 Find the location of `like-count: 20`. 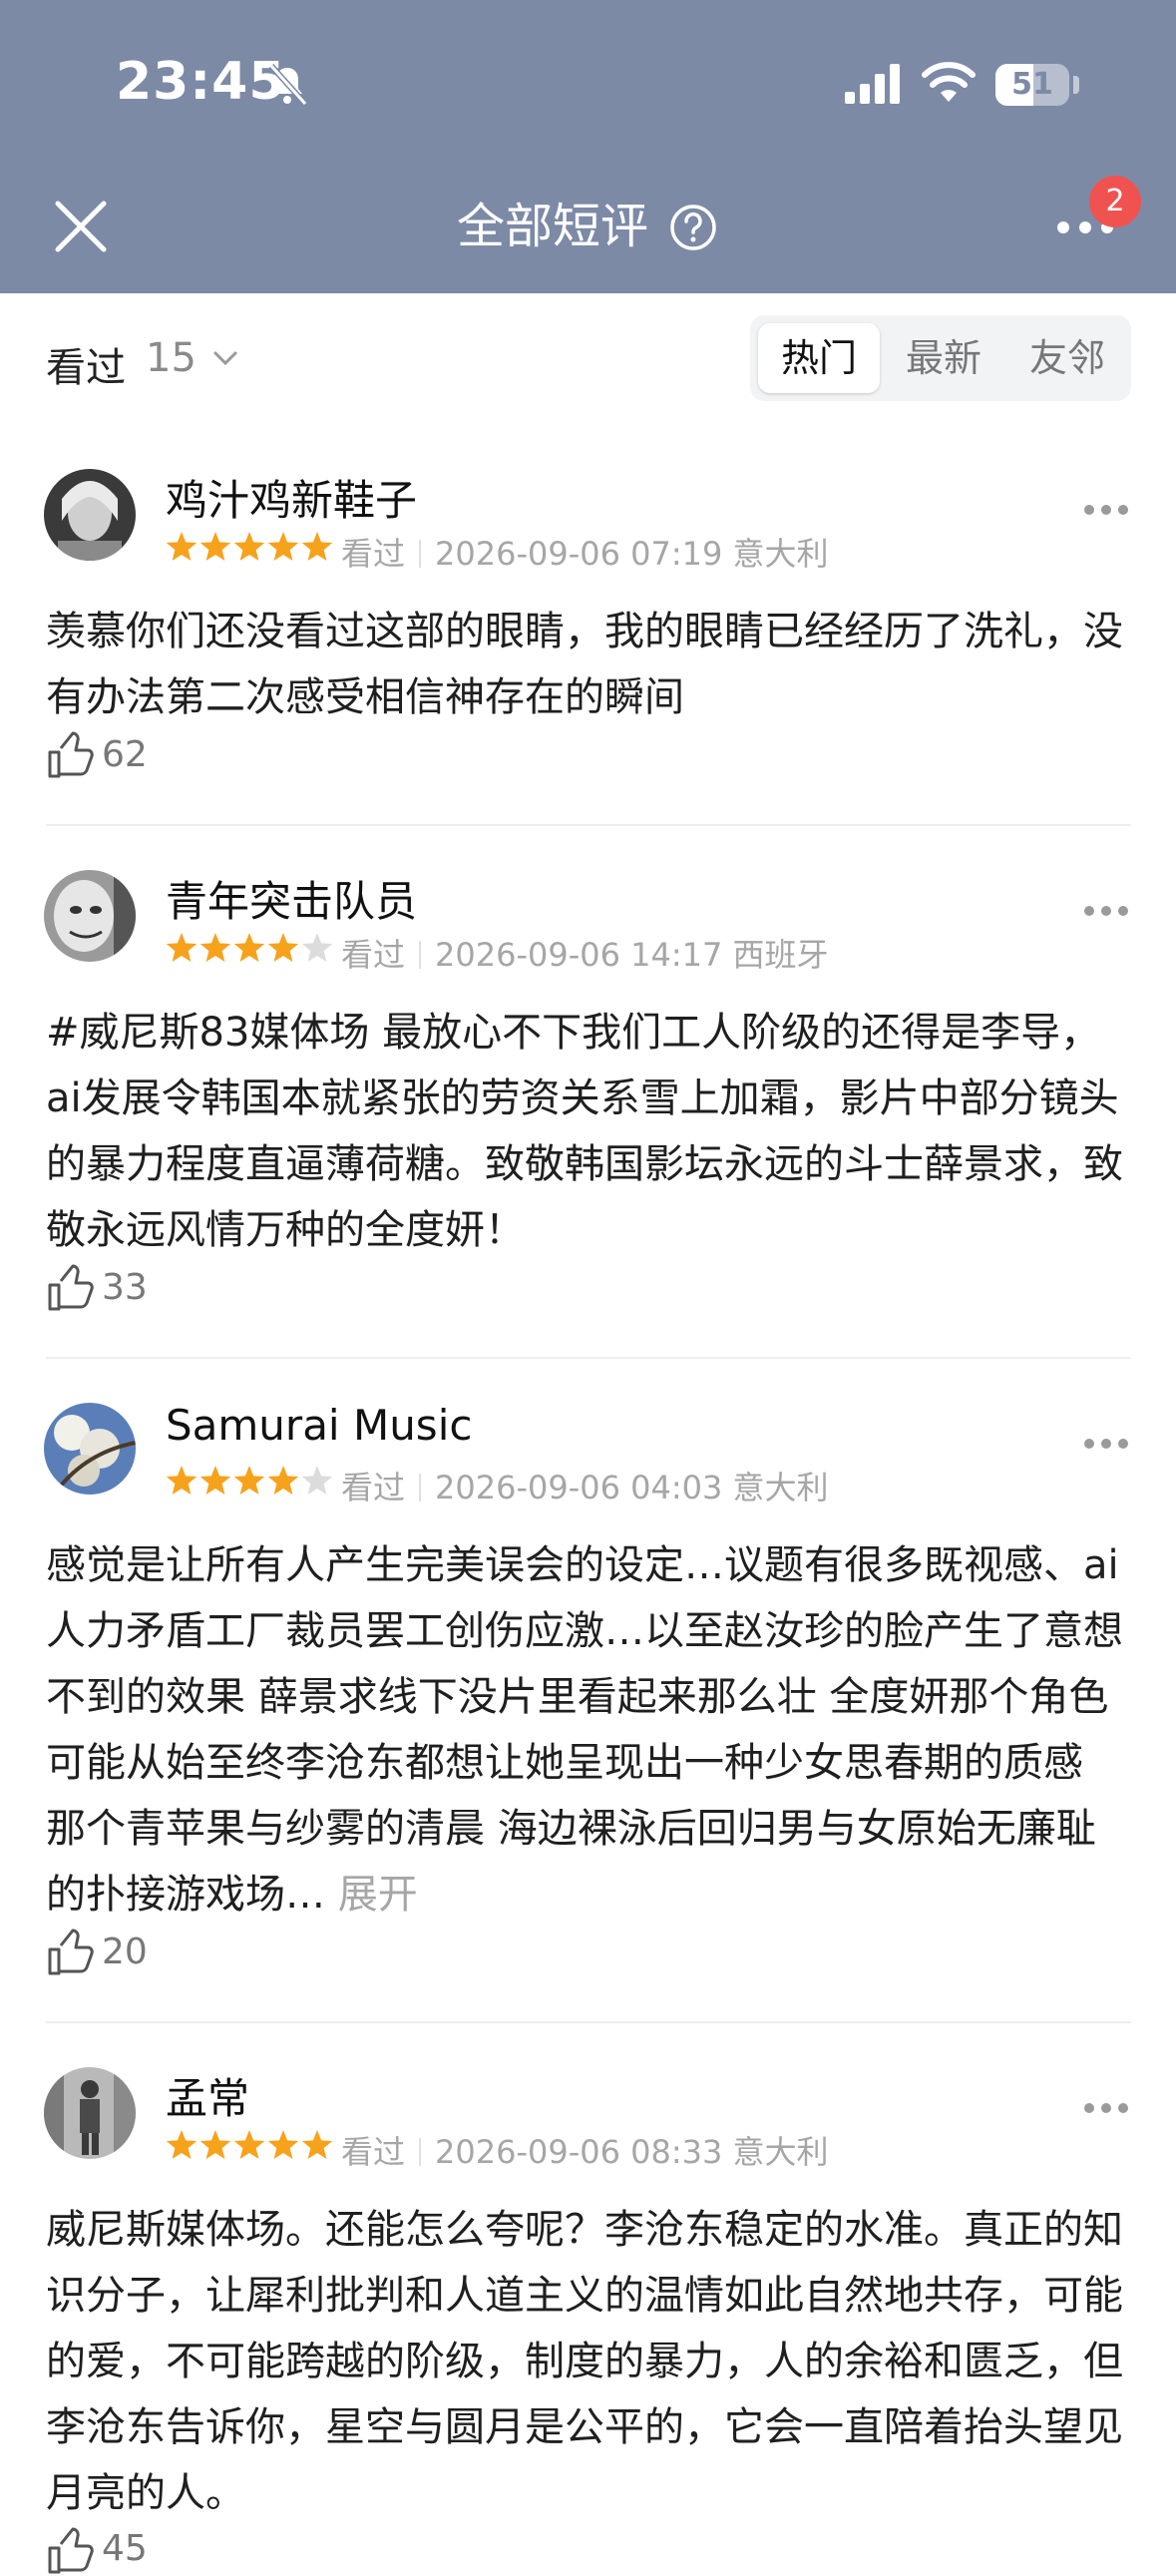

like-count: 20 is located at coordinates (125, 1952).